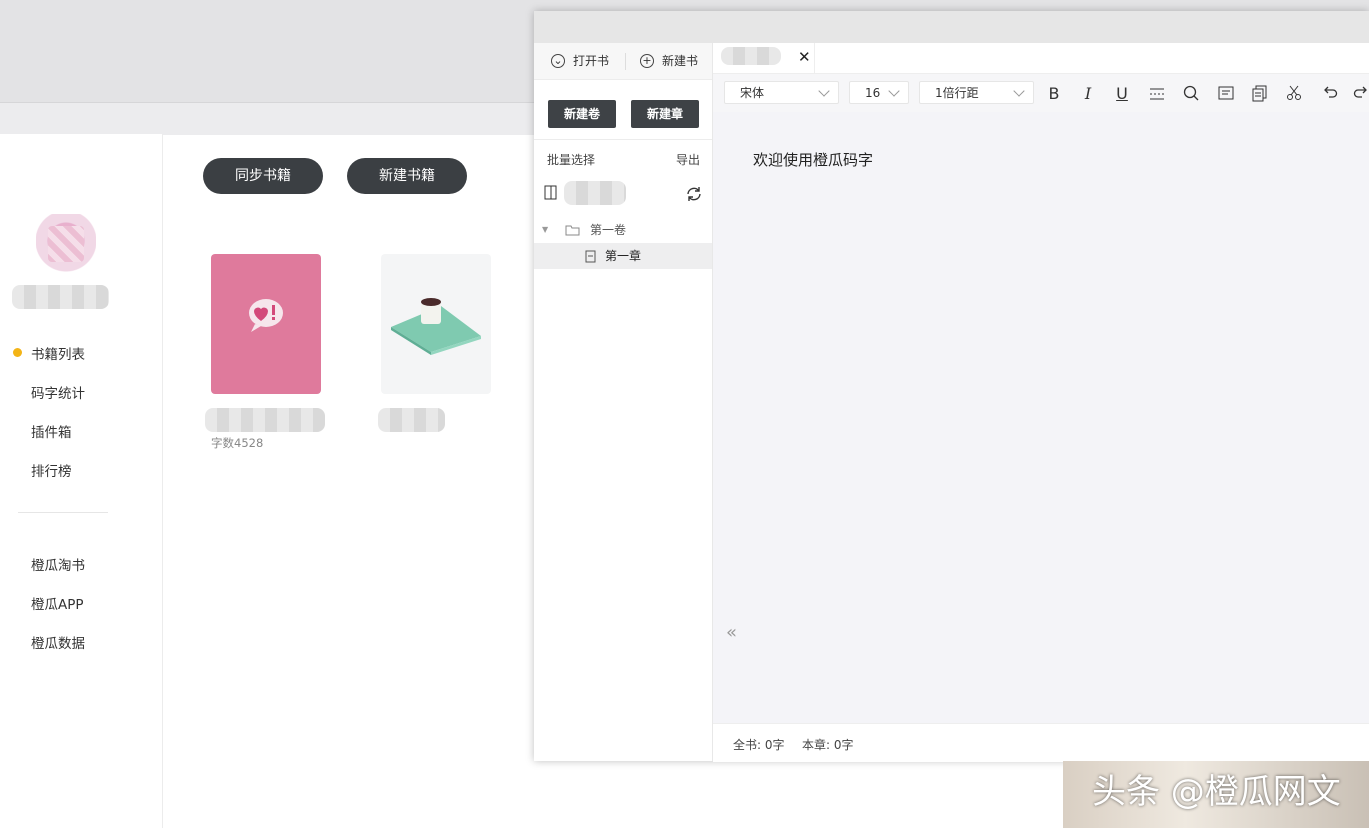 The image size is (1369, 828). I want to click on line-spacing-select: 1倍行距, so click(976, 92).